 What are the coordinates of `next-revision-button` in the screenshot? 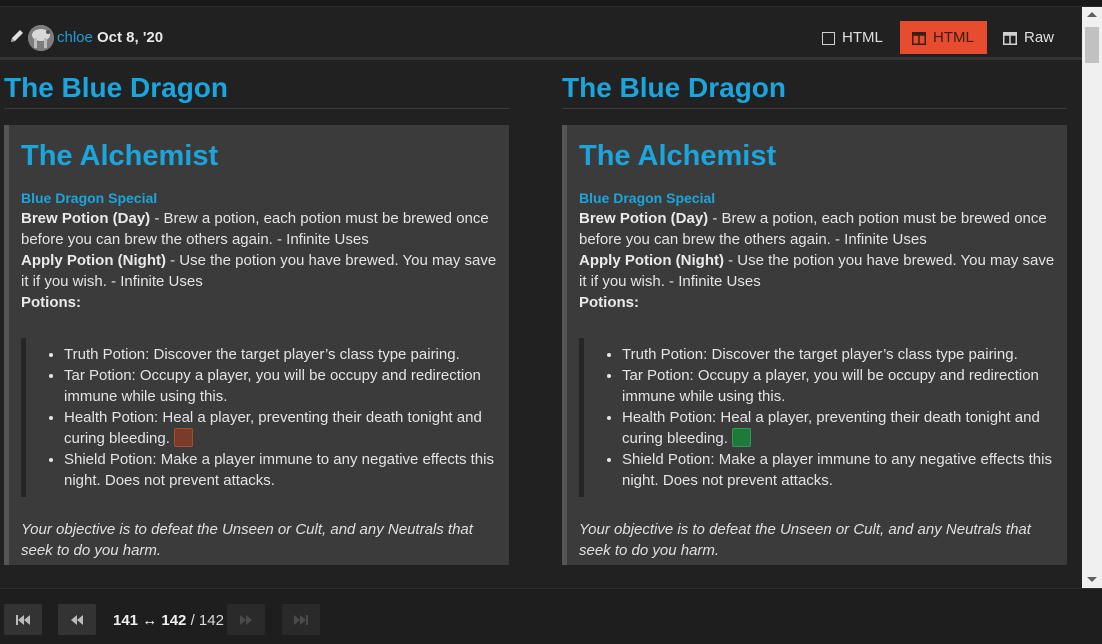 It's located at (246, 619).